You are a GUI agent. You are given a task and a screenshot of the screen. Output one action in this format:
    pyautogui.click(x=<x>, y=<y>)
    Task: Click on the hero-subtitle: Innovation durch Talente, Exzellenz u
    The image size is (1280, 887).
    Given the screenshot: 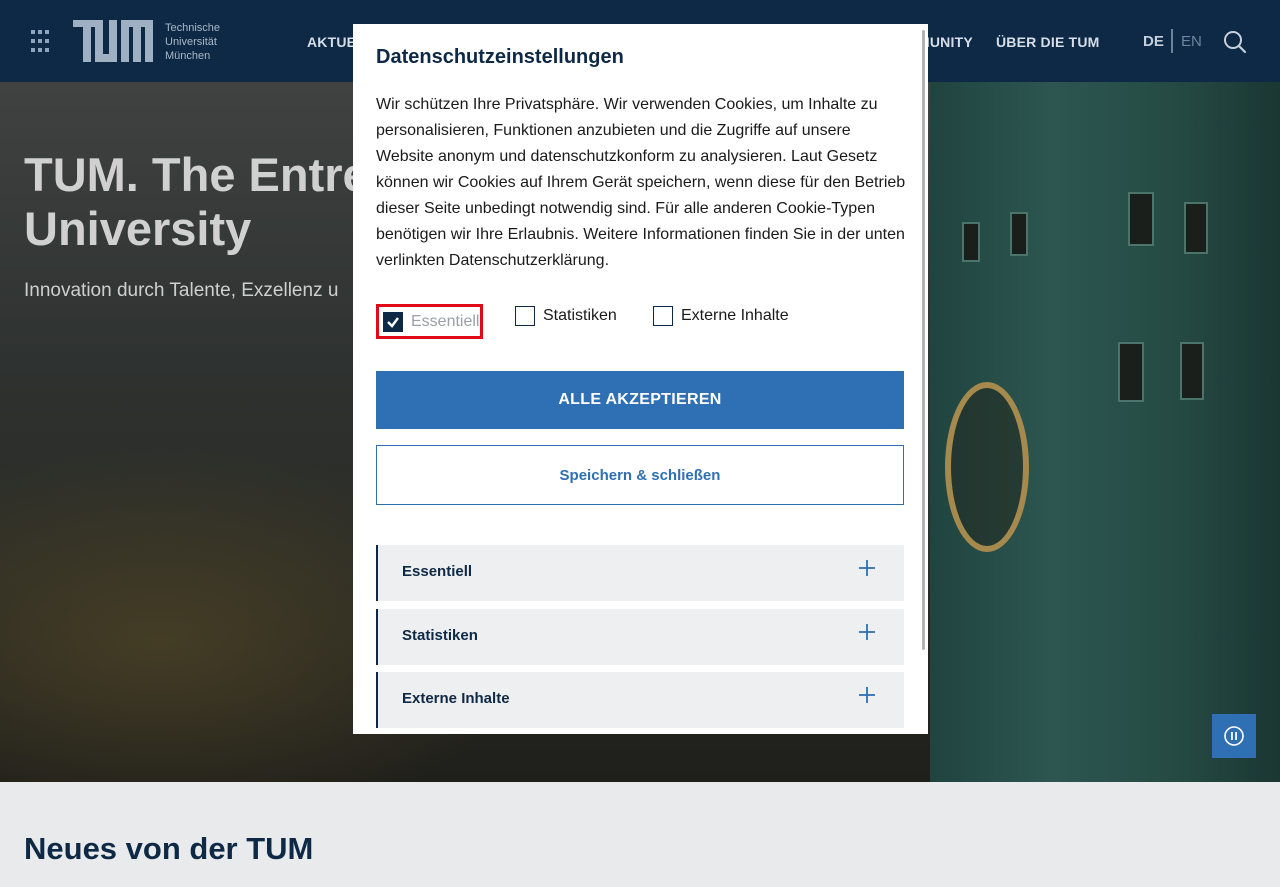 What is the action you would take?
    pyautogui.click(x=181, y=290)
    